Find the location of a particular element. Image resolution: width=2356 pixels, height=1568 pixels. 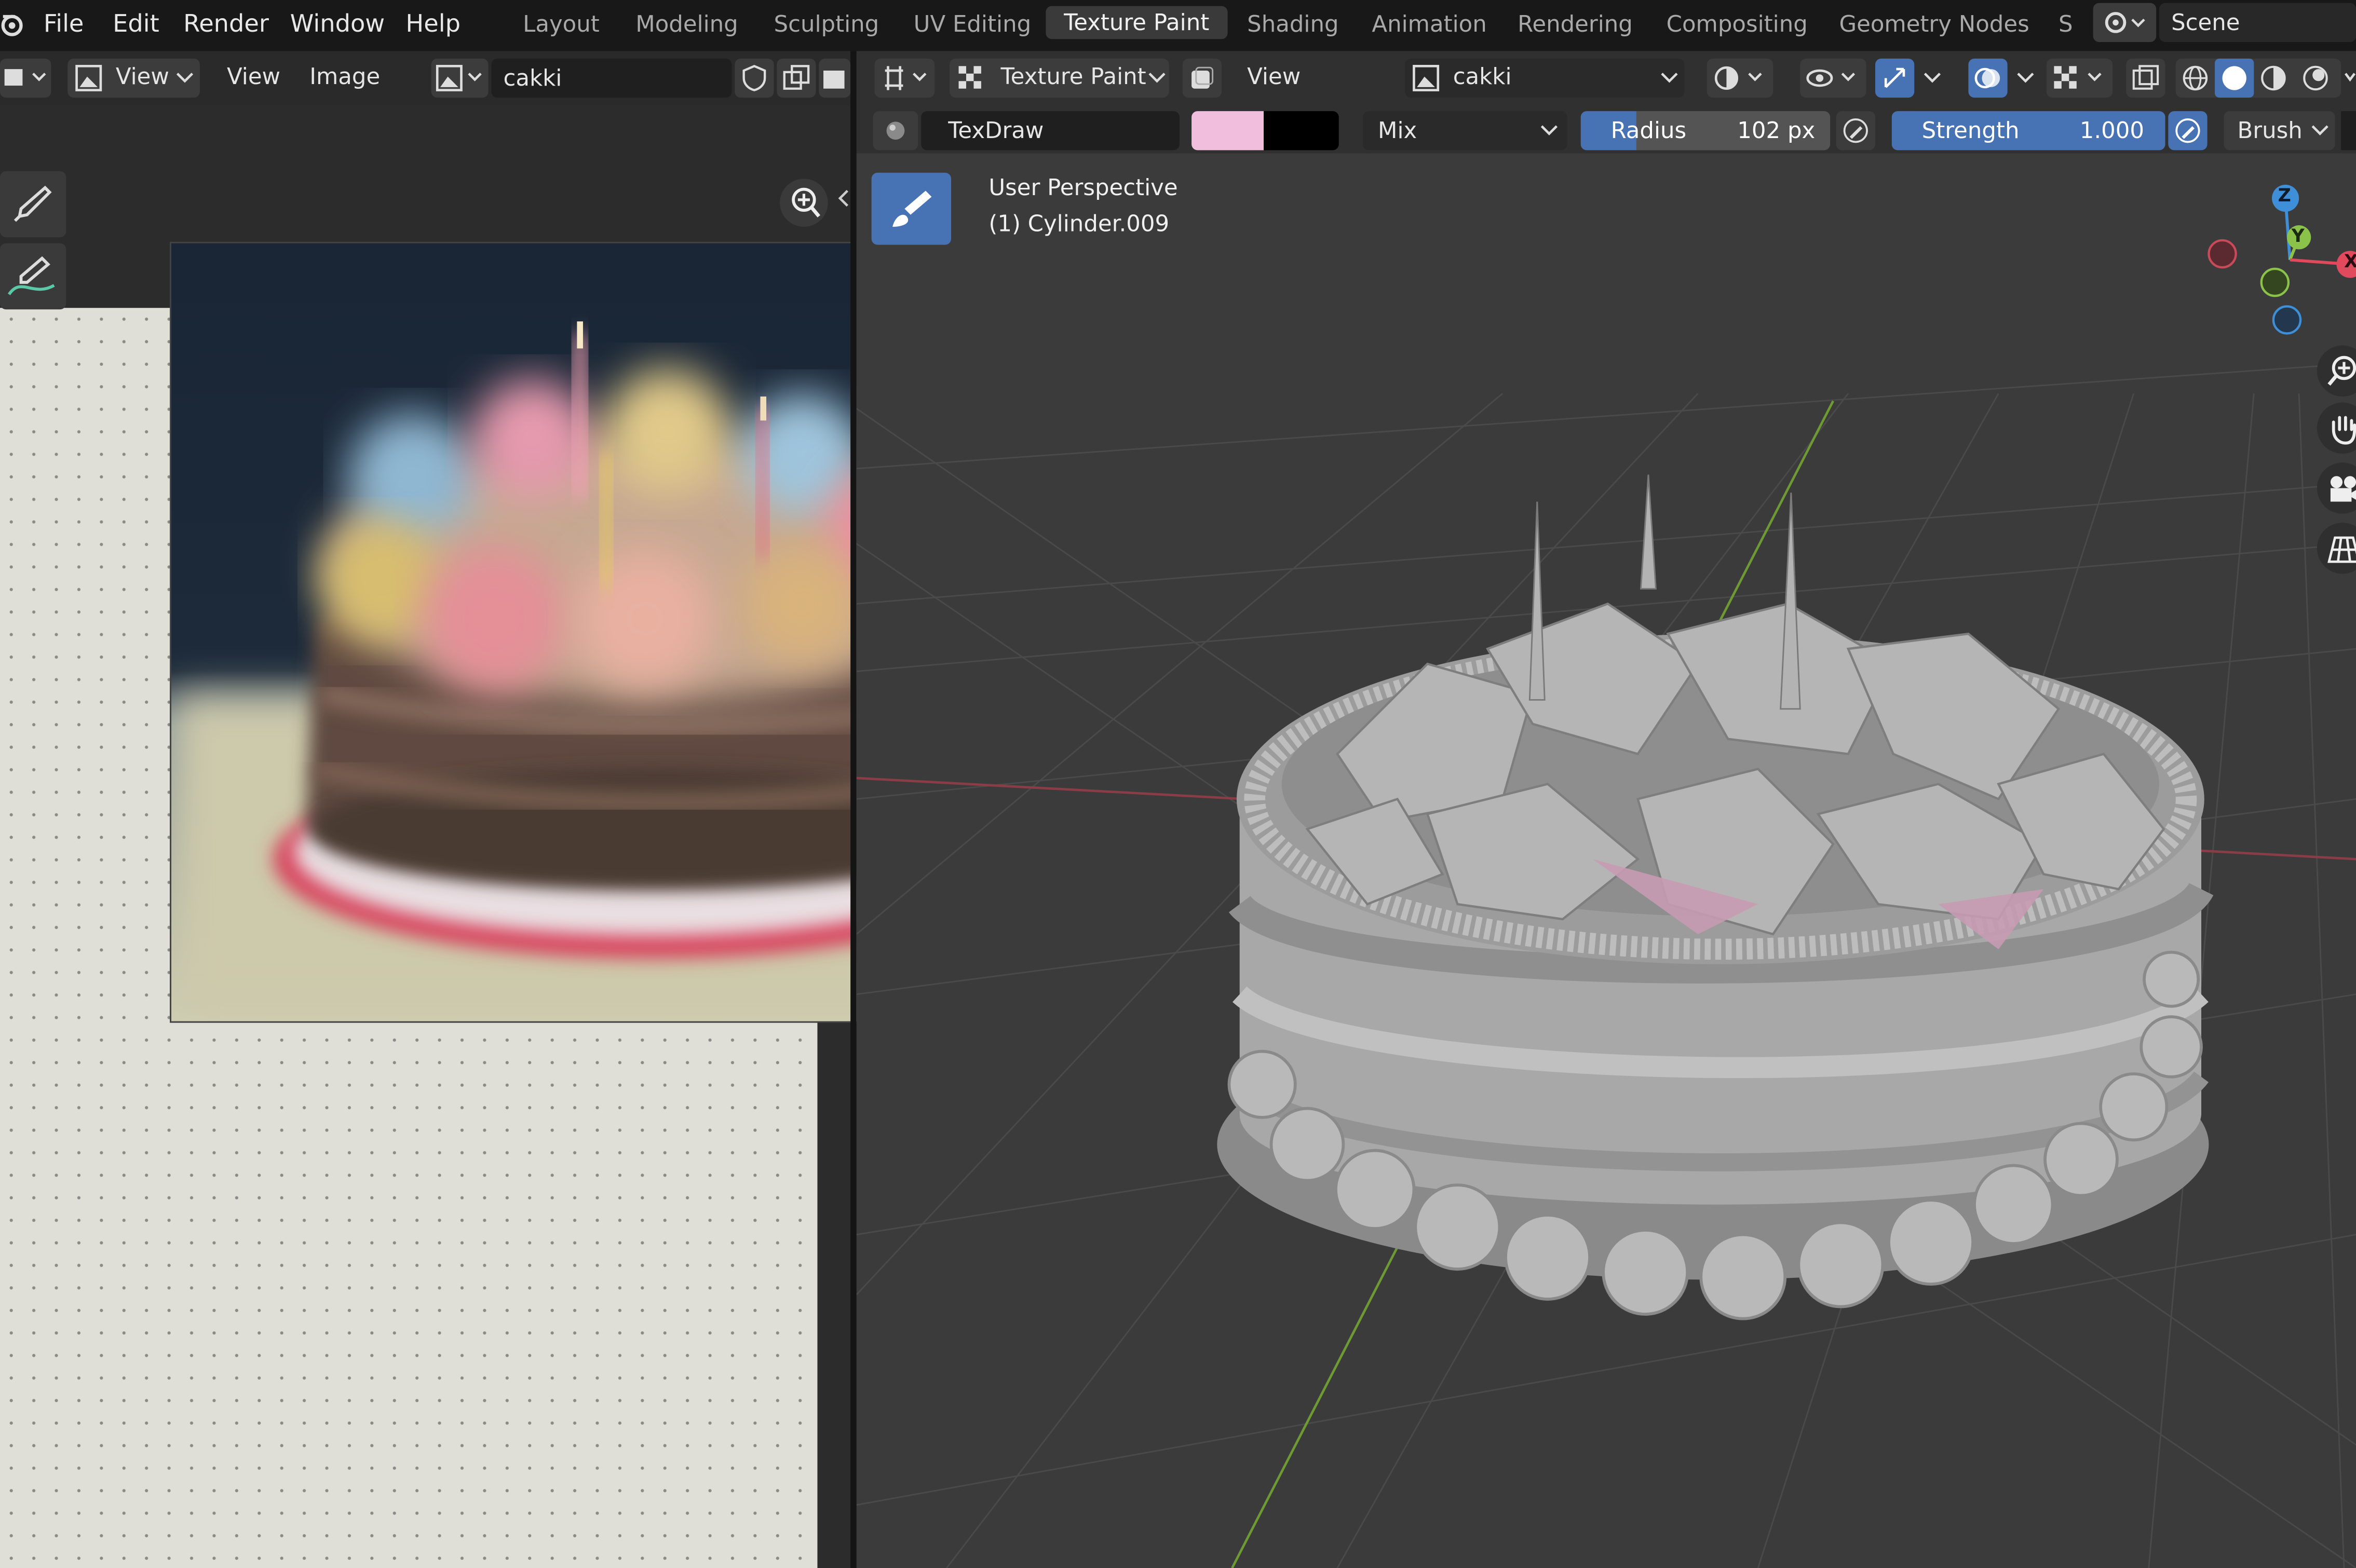

image-browse-button is located at coordinates (460, 78).